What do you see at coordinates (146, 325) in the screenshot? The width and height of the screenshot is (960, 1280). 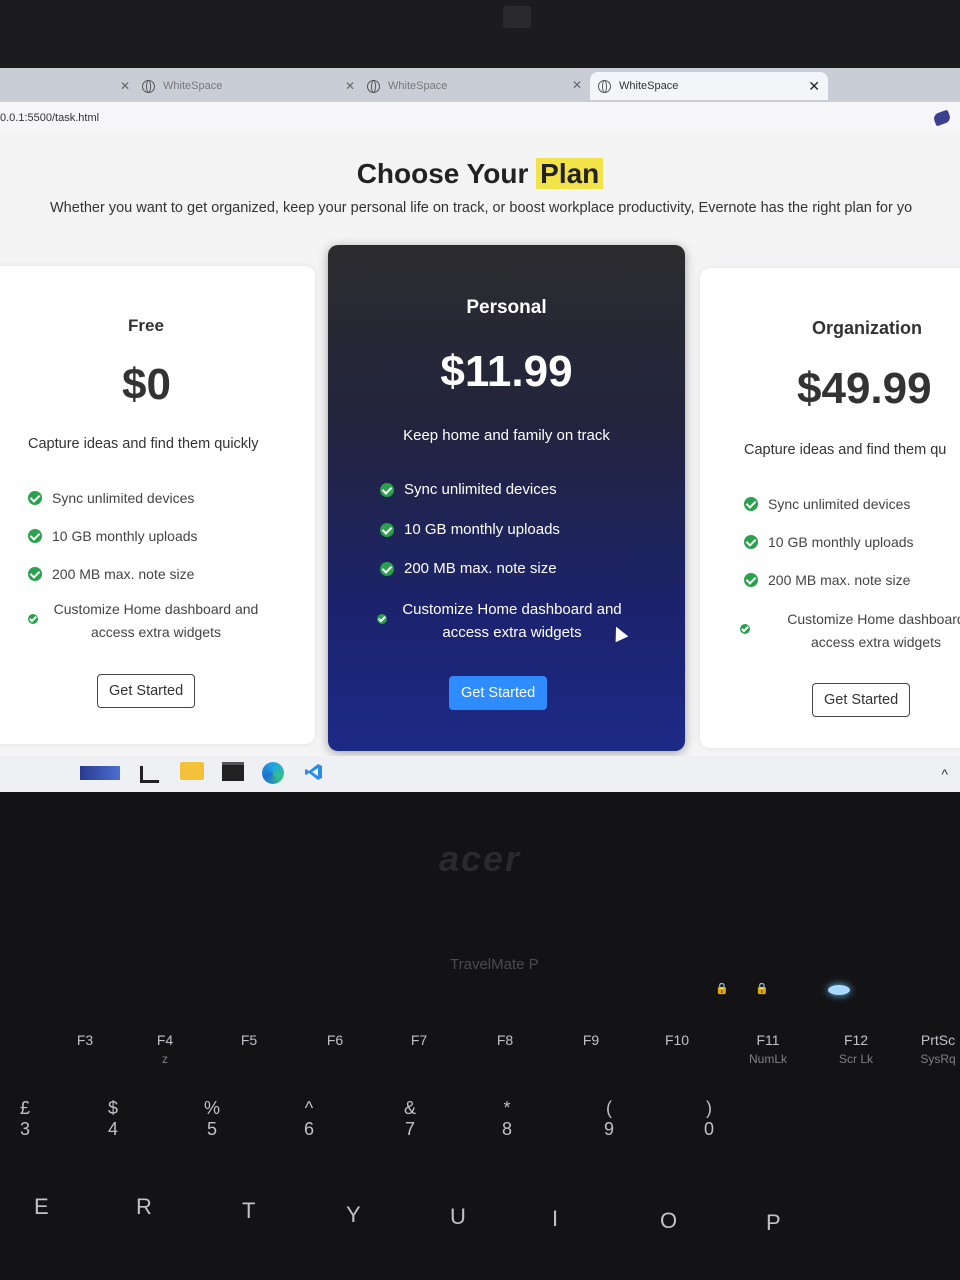 I see `plan-name: Free` at bounding box center [146, 325].